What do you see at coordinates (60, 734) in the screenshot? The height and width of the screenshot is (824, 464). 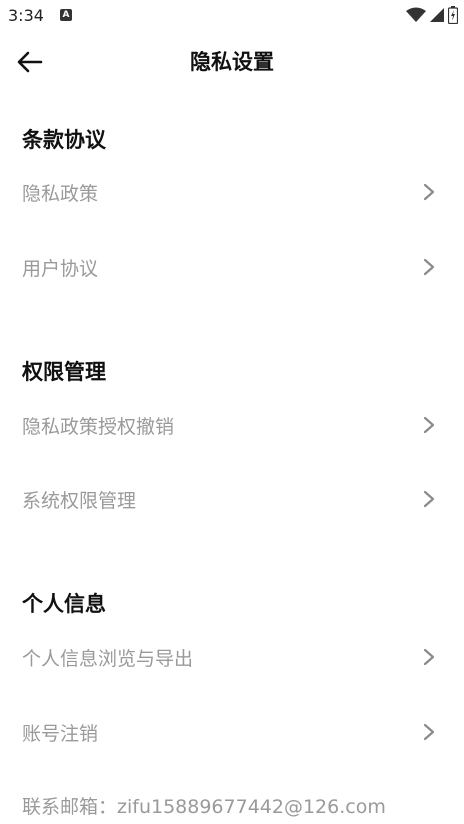 I see `row-label: 账号注销` at bounding box center [60, 734].